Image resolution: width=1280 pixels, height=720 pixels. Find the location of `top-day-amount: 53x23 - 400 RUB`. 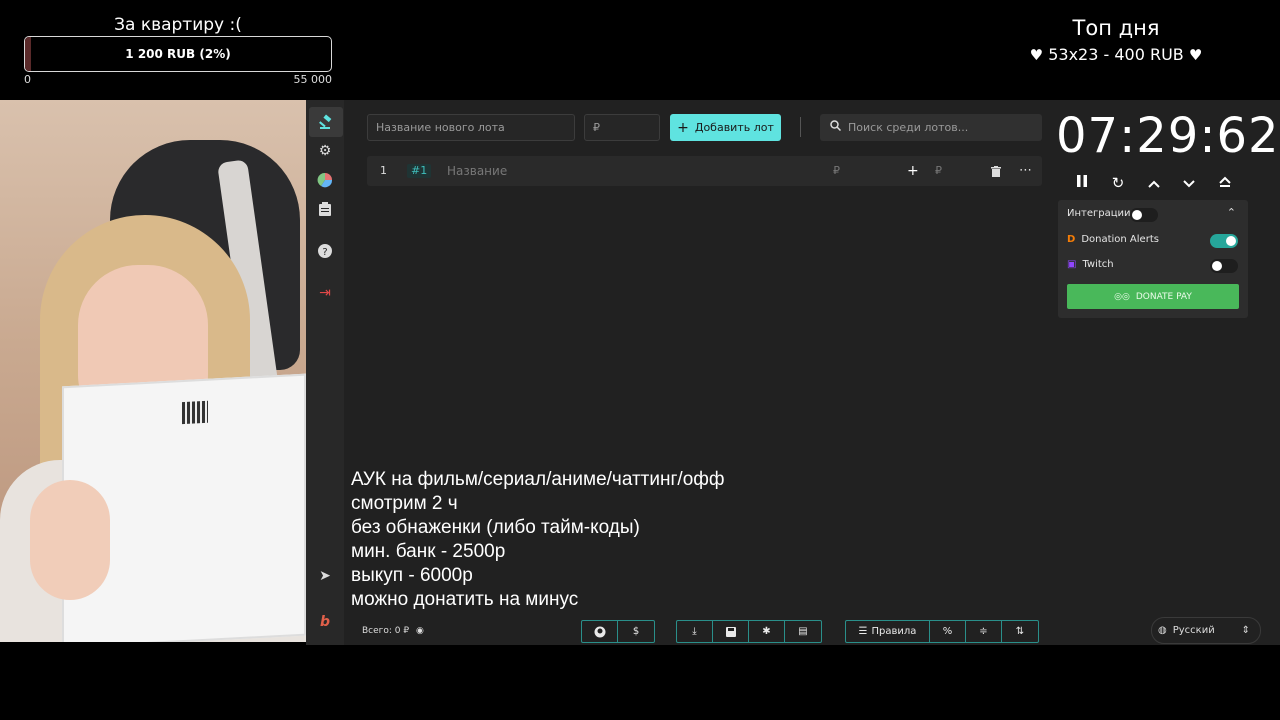

top-day-amount: 53x23 - 400 RUB is located at coordinates (1116, 54).